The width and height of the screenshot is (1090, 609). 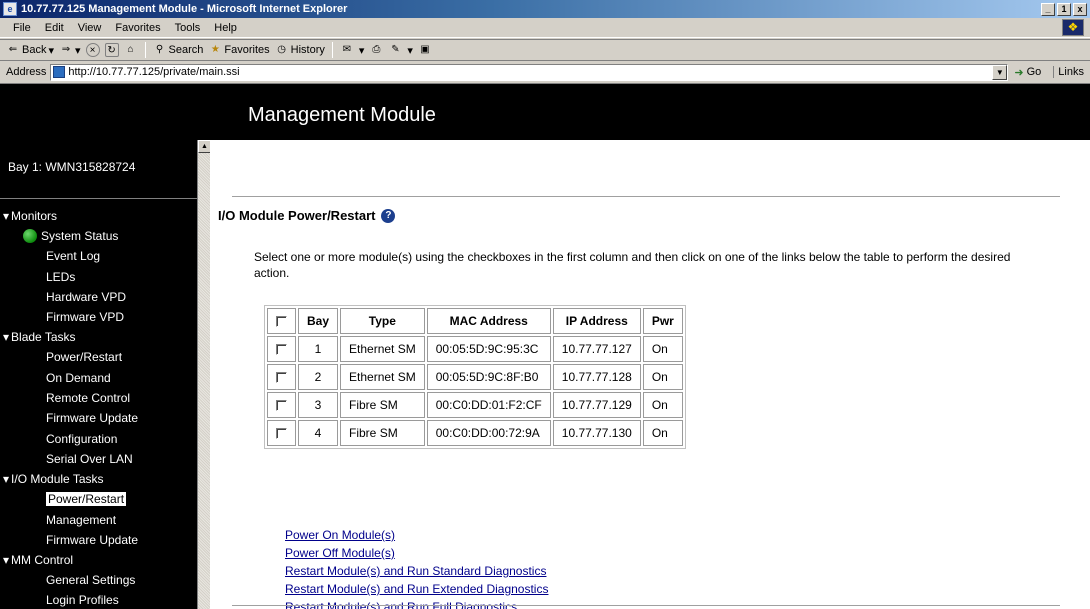 I want to click on select-all-checkbox, so click(x=281, y=322).